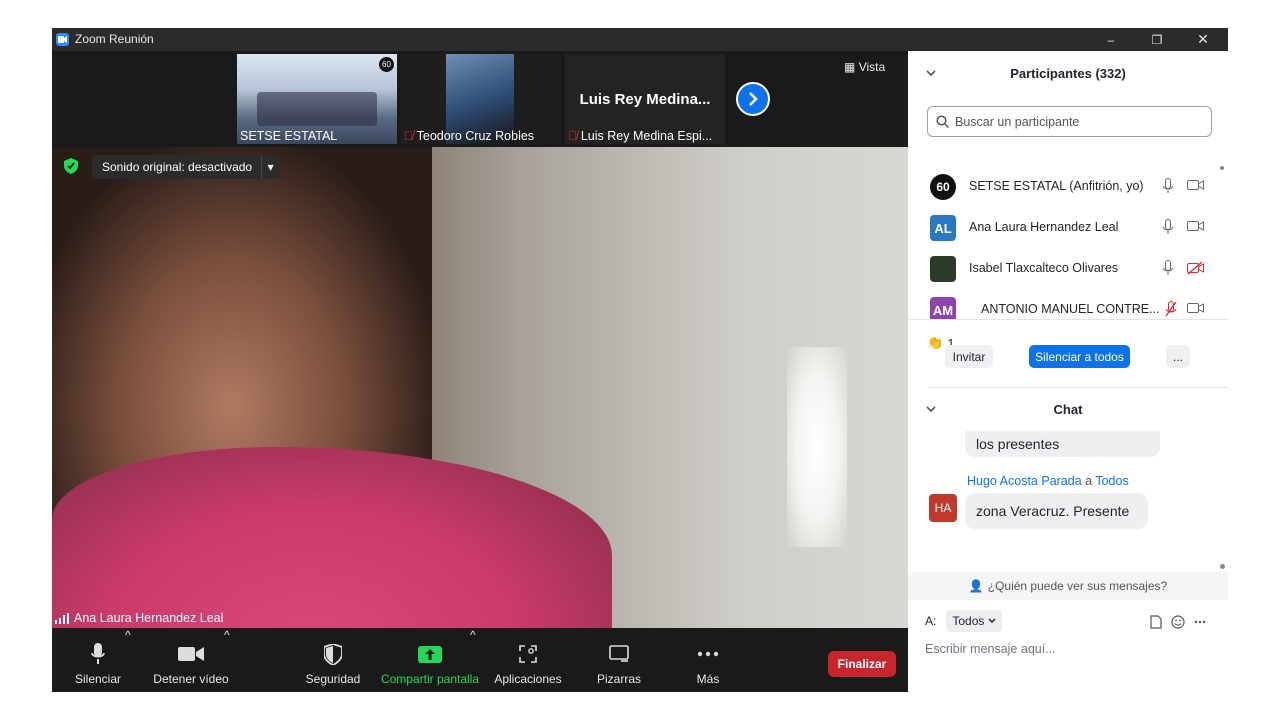  I want to click on recipient-select: Todos, so click(974, 621).